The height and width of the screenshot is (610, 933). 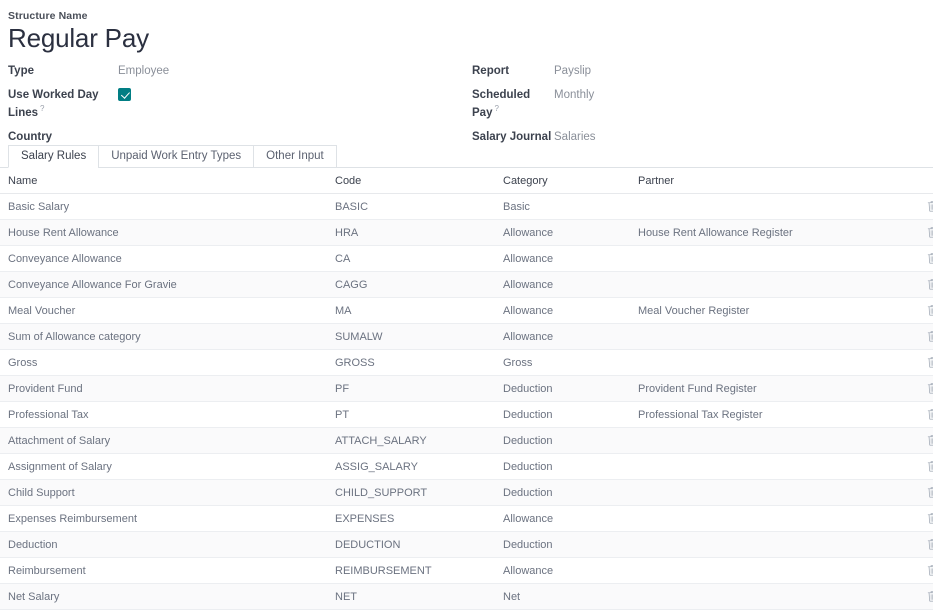 What do you see at coordinates (574, 94) in the screenshot?
I see `field-value-scheduled-pay: Monthly` at bounding box center [574, 94].